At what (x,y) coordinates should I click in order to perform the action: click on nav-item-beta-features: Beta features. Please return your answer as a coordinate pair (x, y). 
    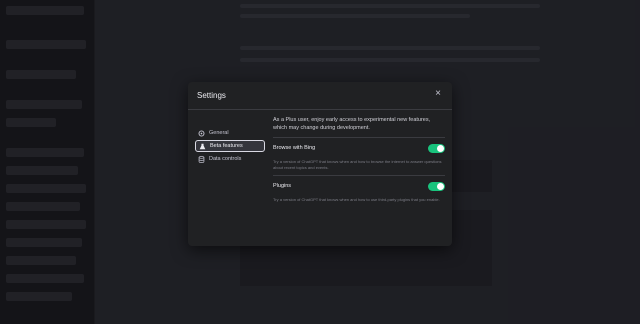
    Looking at the image, I should click on (230, 146).